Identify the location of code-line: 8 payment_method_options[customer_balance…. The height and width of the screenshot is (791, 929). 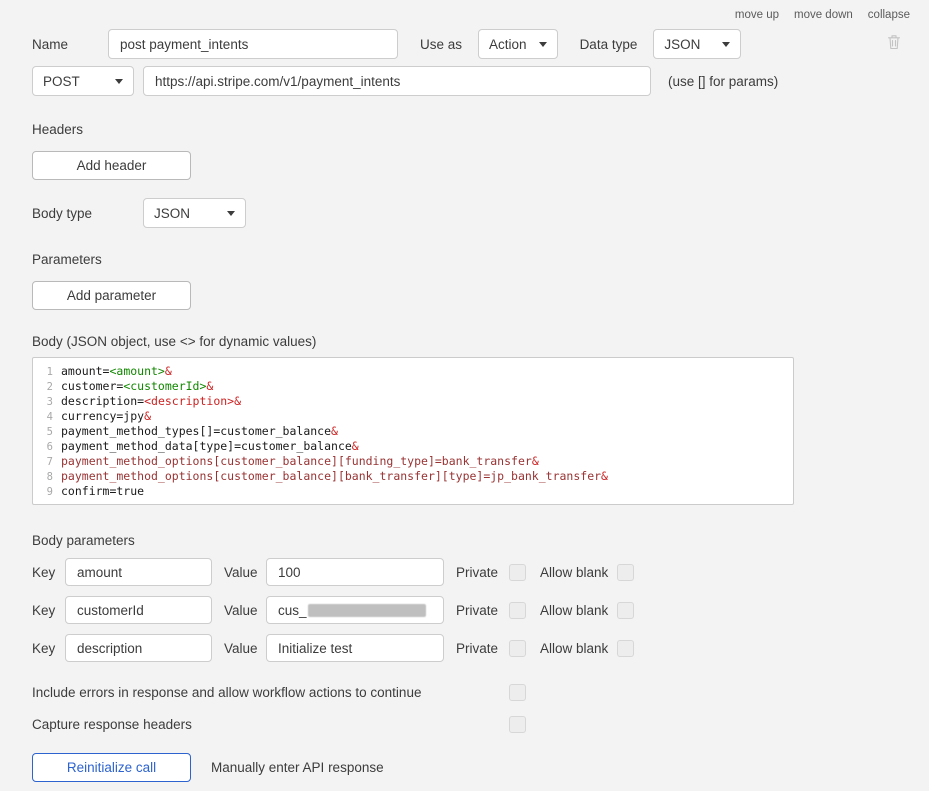
(411, 476).